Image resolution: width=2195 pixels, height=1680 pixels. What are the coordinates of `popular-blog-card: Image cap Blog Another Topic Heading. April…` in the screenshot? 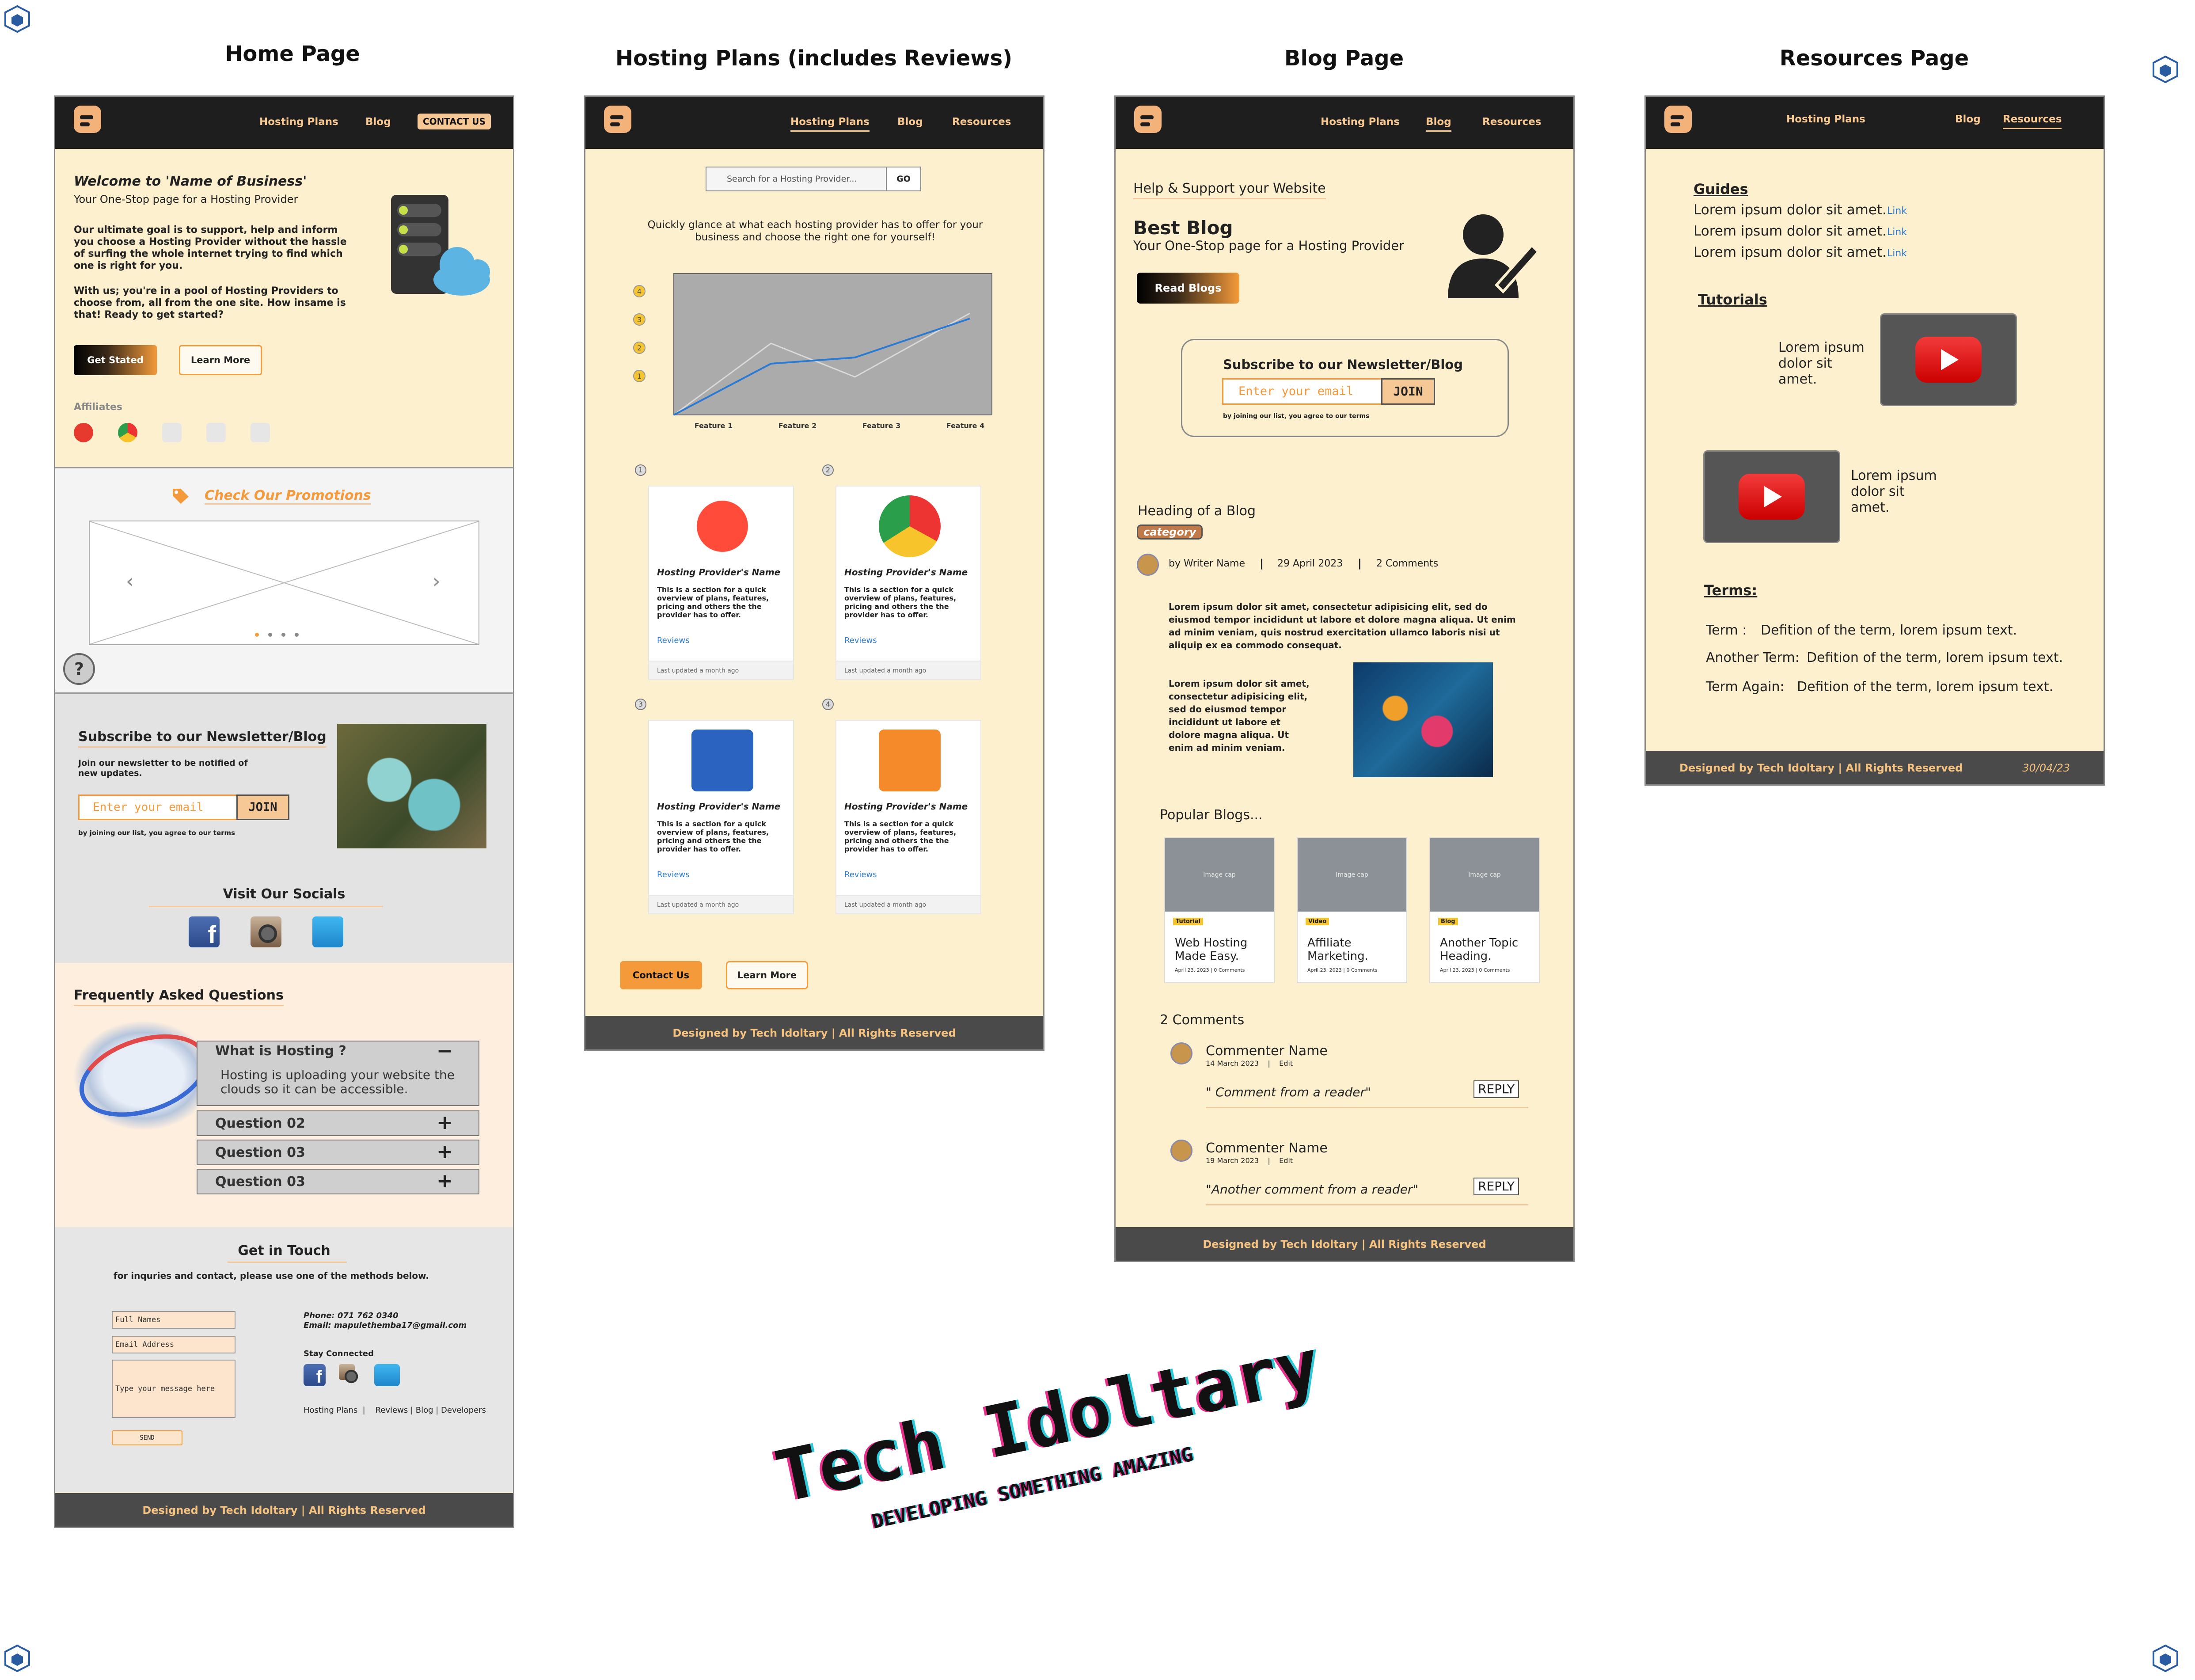 It's located at (1485, 910).